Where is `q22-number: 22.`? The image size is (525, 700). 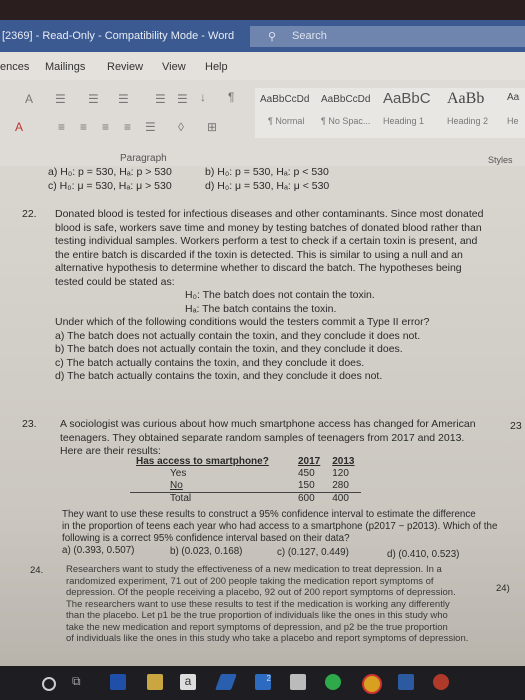 q22-number: 22. is located at coordinates (29, 214).